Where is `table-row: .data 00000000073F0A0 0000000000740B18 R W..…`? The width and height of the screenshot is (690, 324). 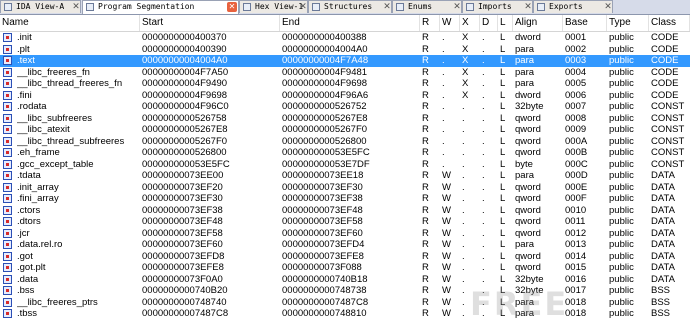 table-row: .data 00000000073F0A0 0000000000740B18 R W..… is located at coordinates (345, 280).